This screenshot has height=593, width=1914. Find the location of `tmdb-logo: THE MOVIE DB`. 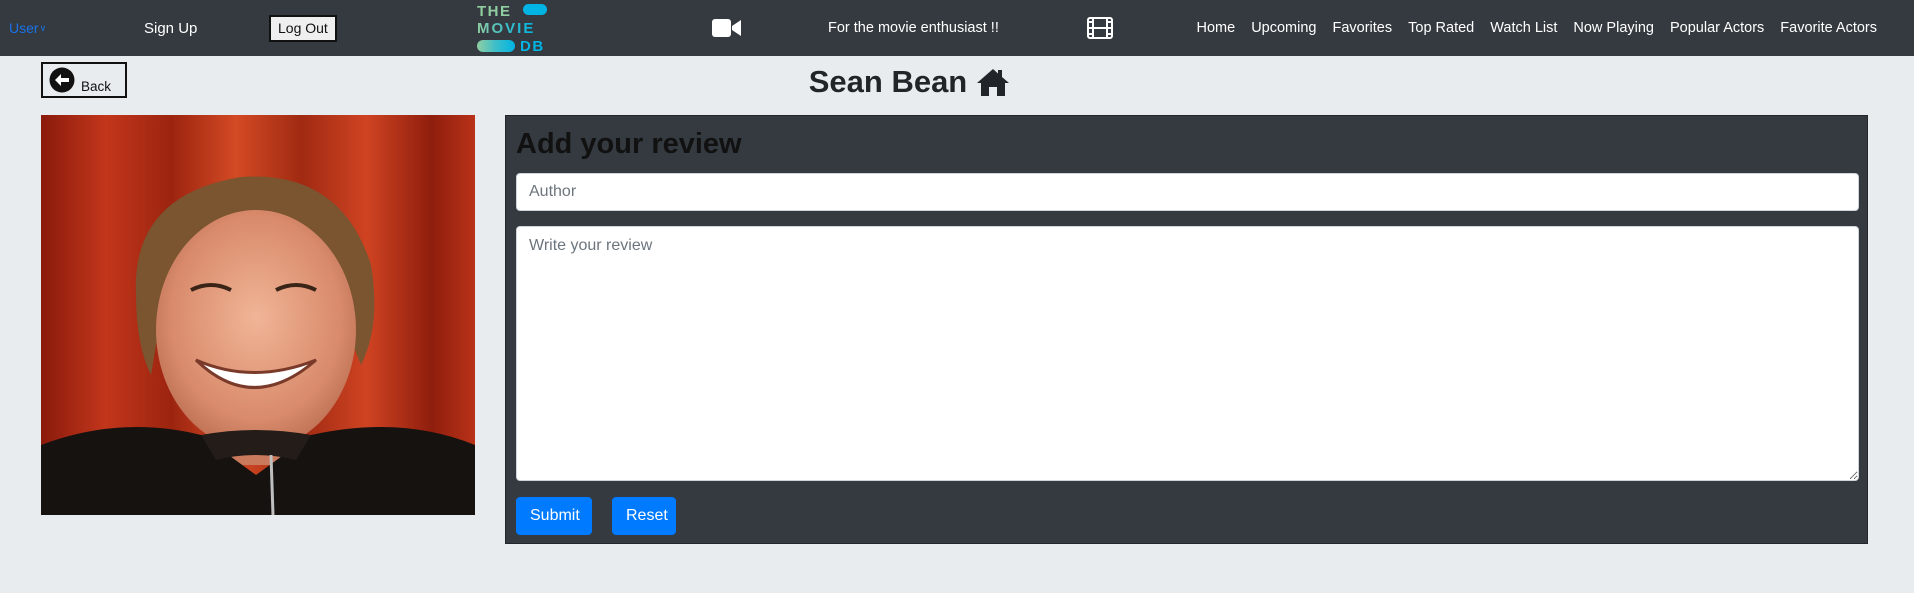

tmdb-logo: THE MOVIE DB is located at coordinates (512, 28).